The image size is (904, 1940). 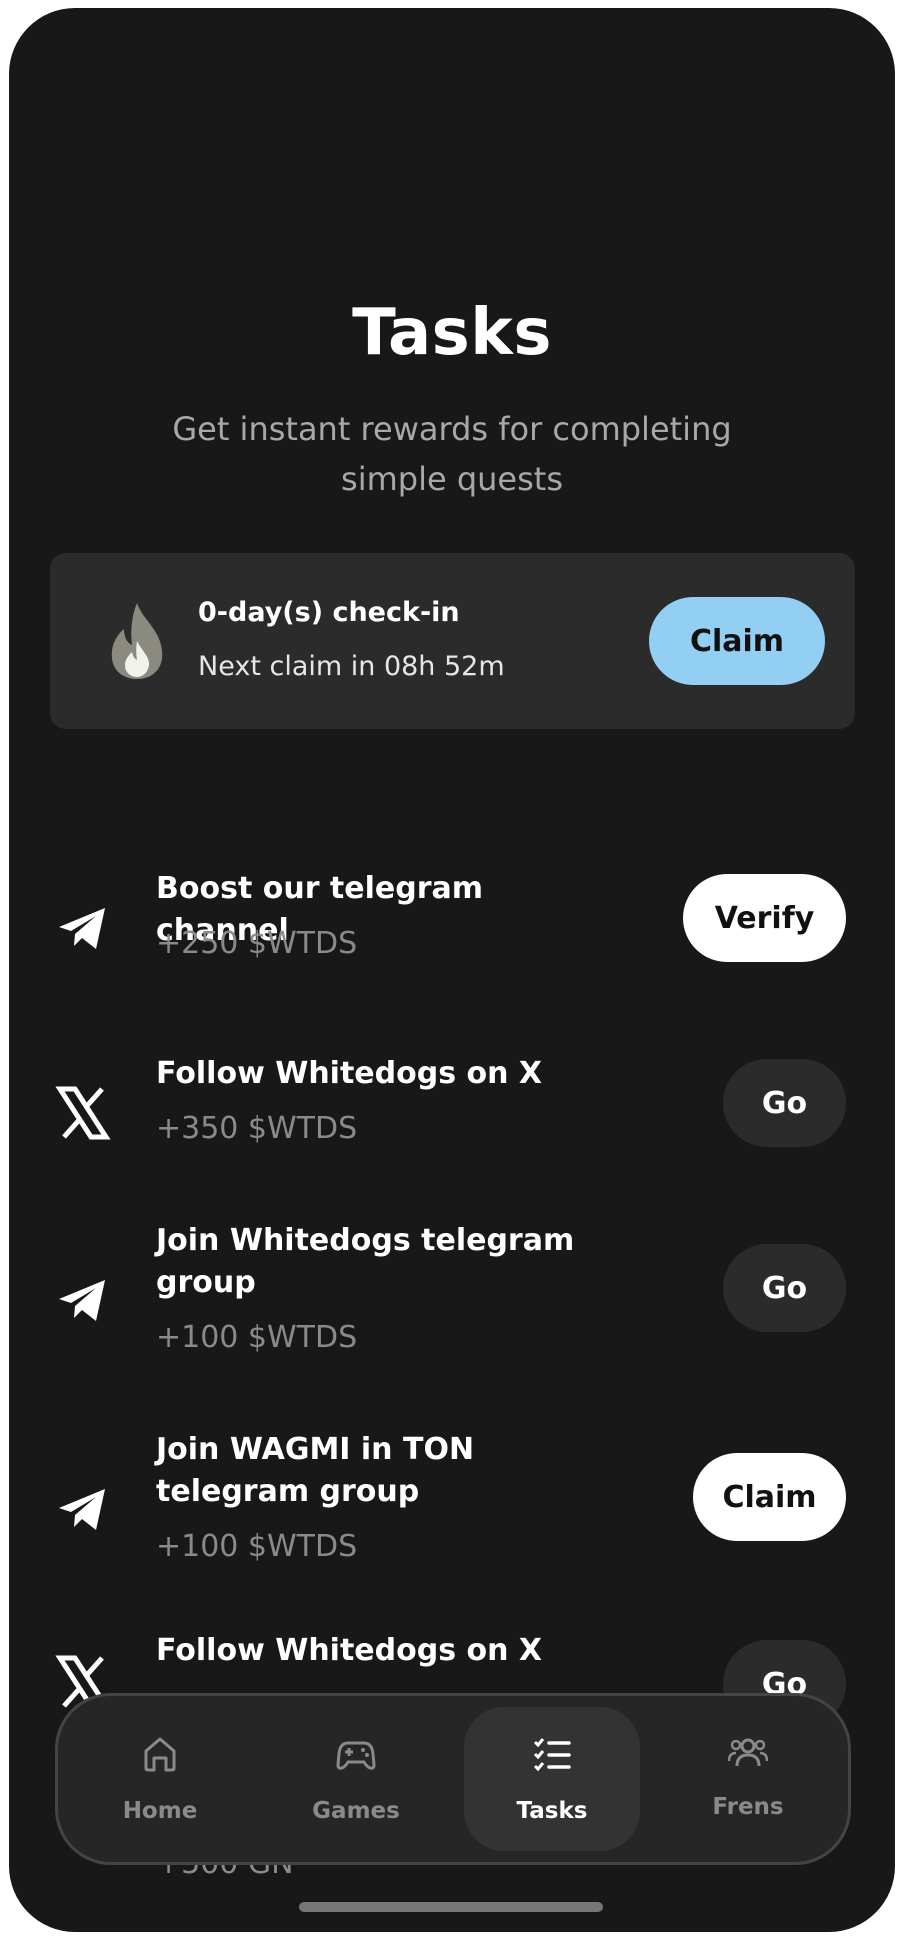 I want to click on nav-label-tasks: Tasks, so click(x=552, y=1811).